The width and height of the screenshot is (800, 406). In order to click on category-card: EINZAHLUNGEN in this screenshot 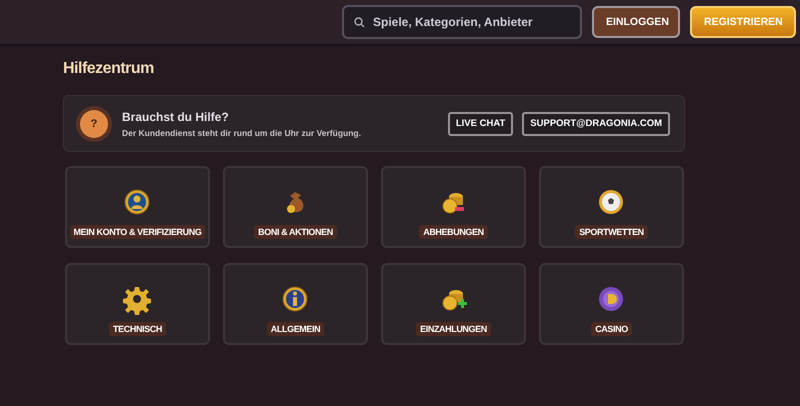, I will do `click(453, 304)`.